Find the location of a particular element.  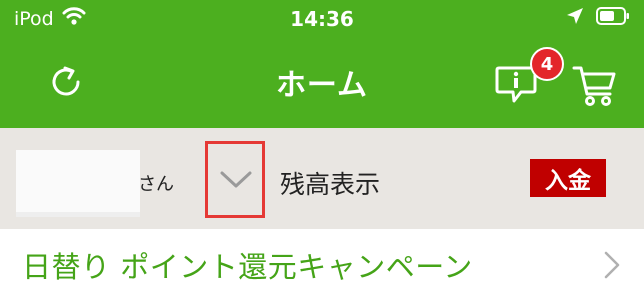

balance-toggle-button is located at coordinates (235, 179).